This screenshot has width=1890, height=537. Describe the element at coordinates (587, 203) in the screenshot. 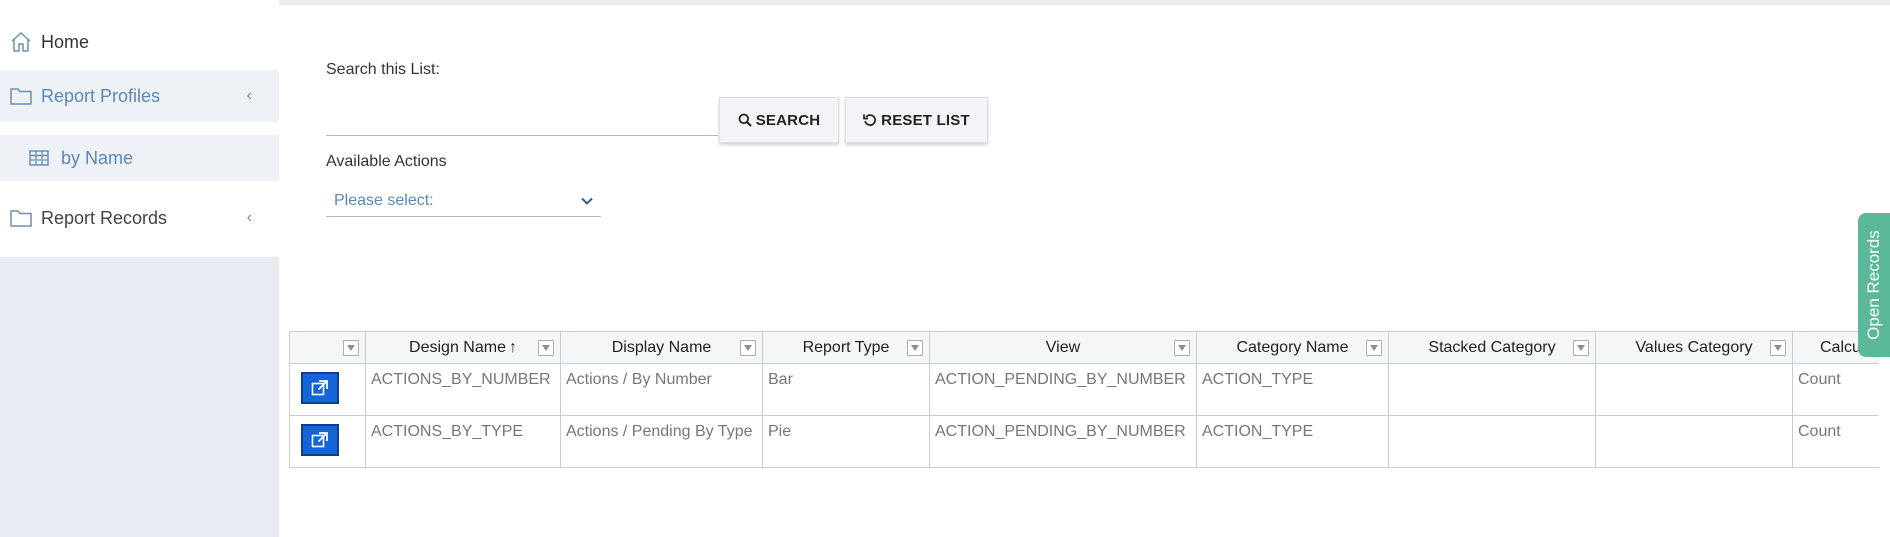

I see `chevron-down-icon` at that location.